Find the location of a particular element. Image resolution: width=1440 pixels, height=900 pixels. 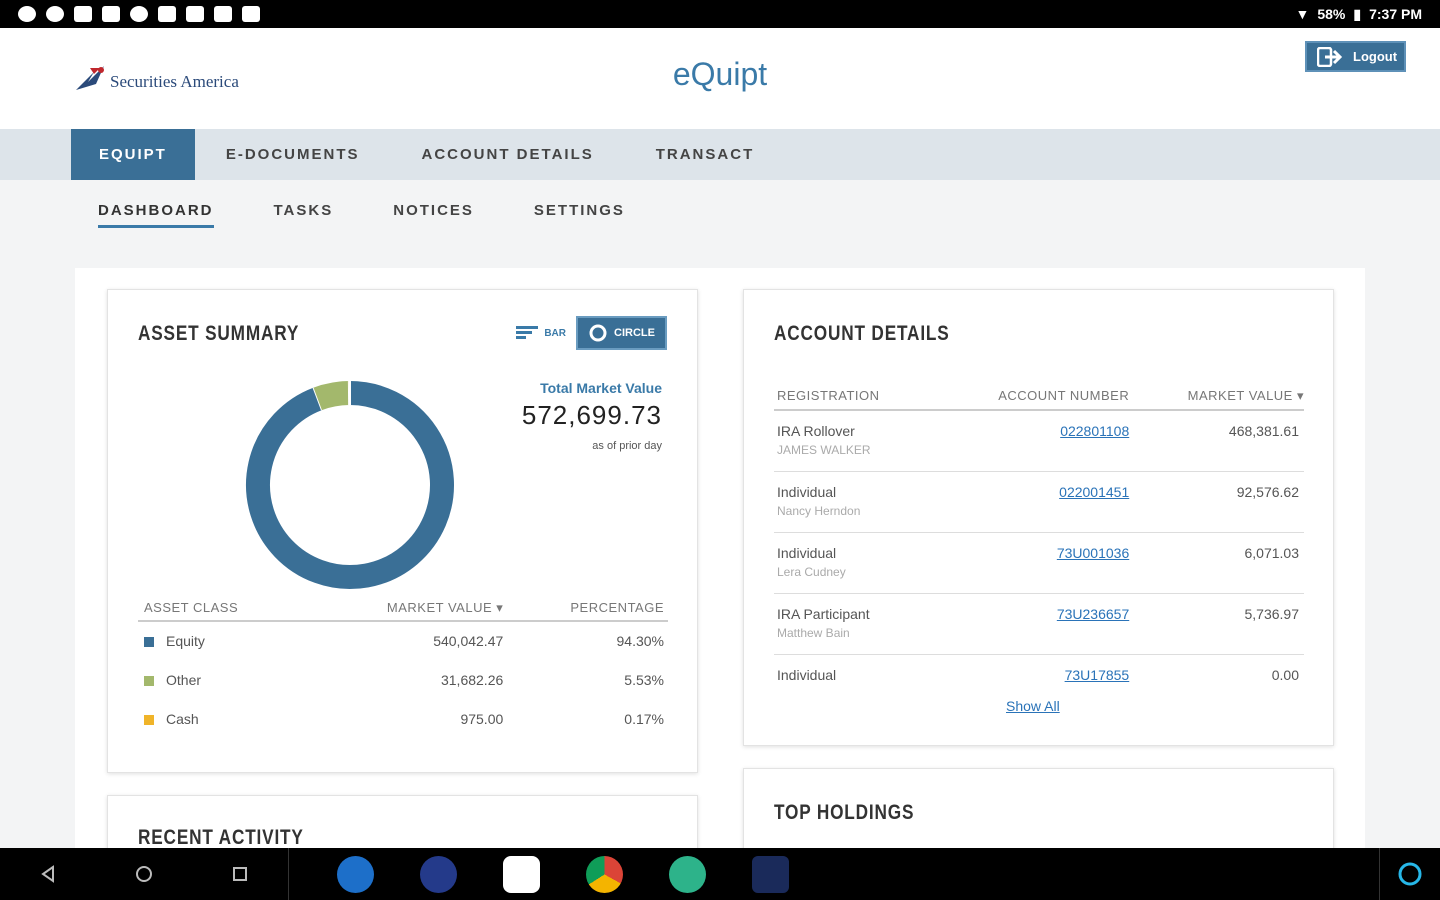

securities-america-app-icon is located at coordinates (770, 874).